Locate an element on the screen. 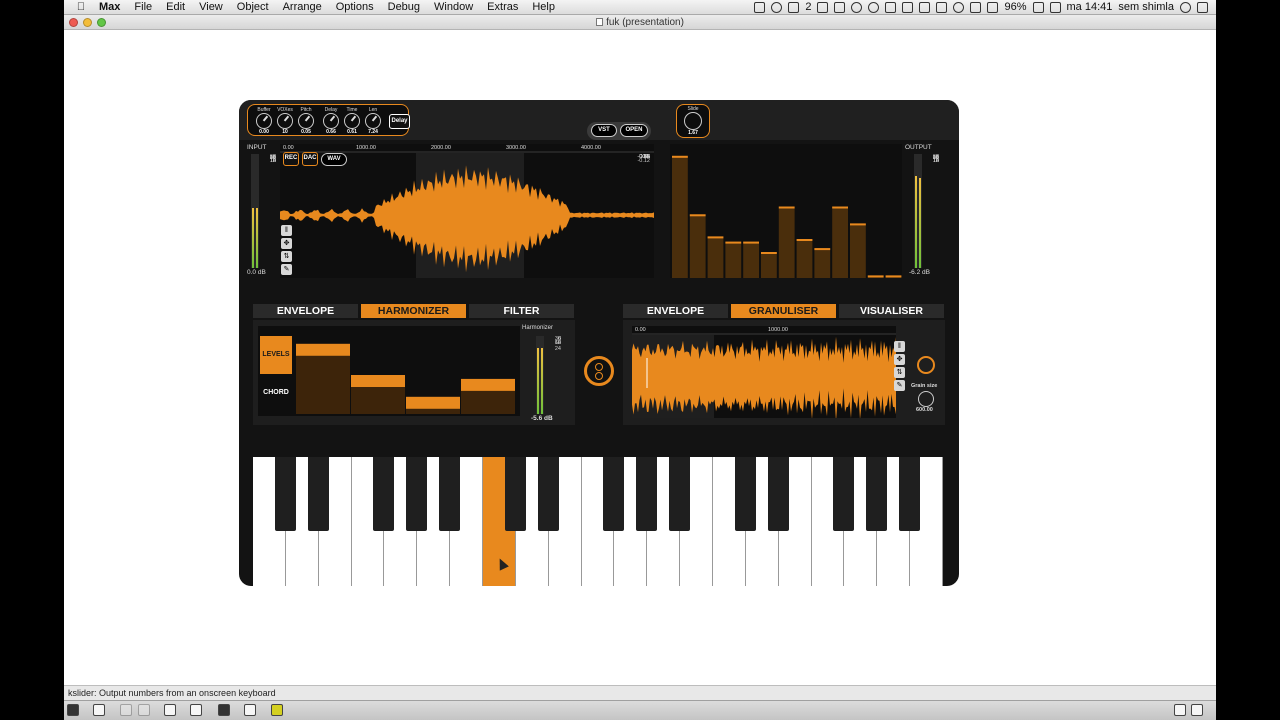 The height and width of the screenshot is (720, 1280). timer-icon is located at coordinates (874, 7).